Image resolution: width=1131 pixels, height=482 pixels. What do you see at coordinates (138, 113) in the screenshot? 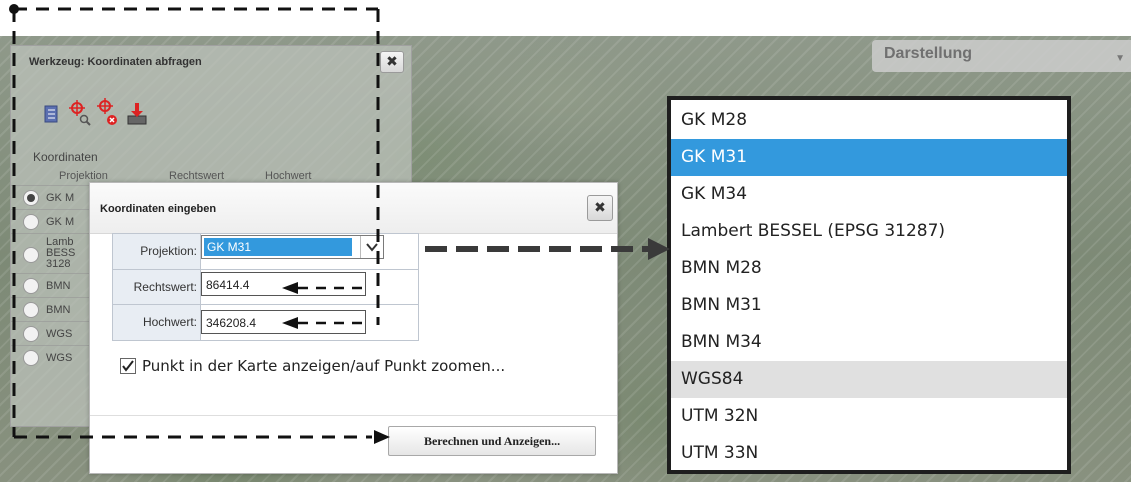
I see `download-icon` at bounding box center [138, 113].